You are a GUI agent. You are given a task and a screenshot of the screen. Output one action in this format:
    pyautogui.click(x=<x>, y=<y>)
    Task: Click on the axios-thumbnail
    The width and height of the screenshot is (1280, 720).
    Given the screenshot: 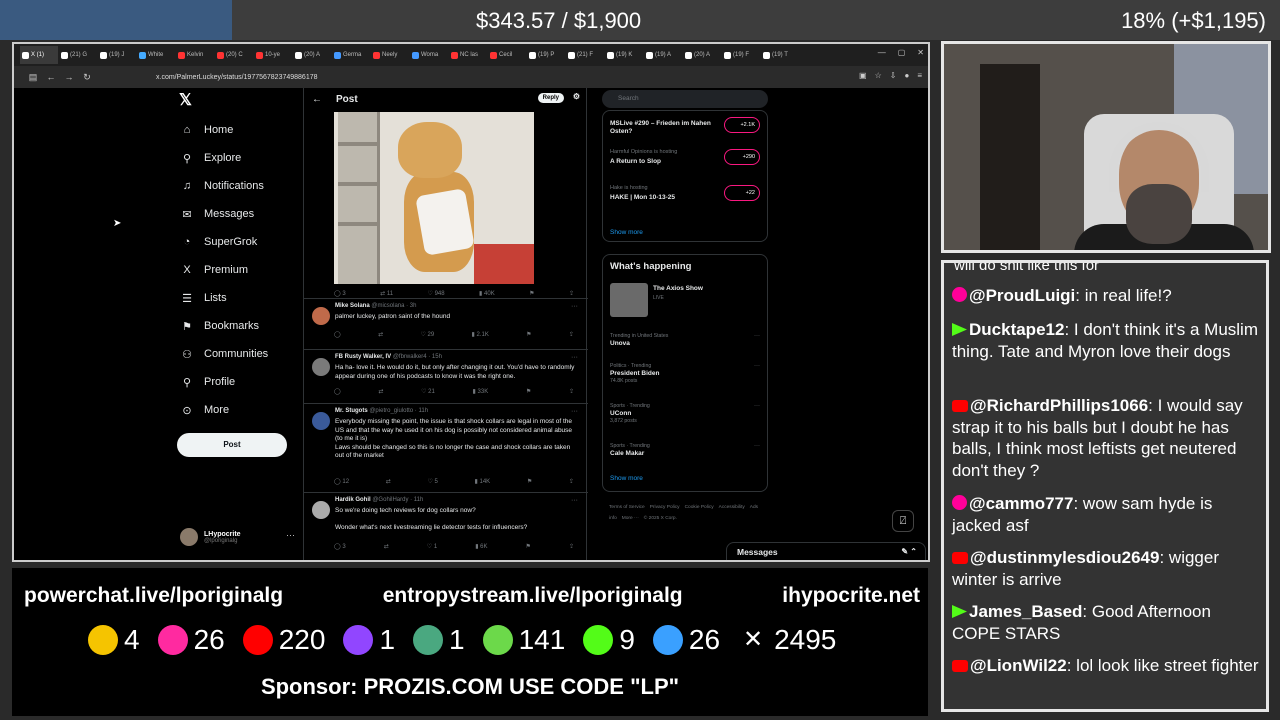 What is the action you would take?
    pyautogui.click(x=629, y=300)
    